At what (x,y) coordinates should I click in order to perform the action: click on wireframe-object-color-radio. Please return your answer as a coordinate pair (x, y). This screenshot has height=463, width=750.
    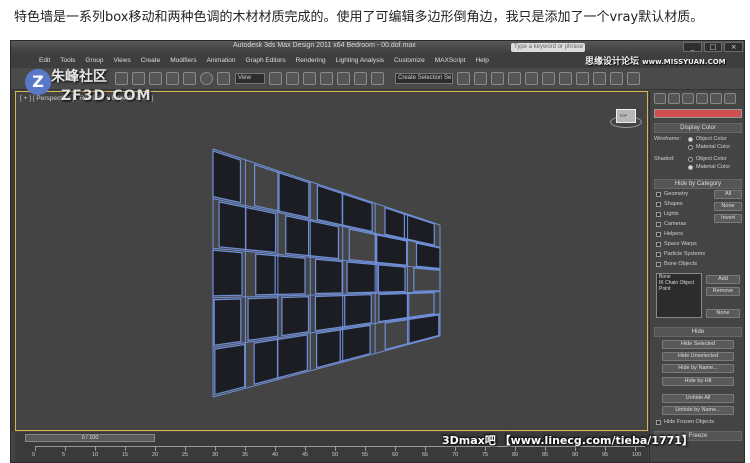
    Looking at the image, I should click on (690, 139).